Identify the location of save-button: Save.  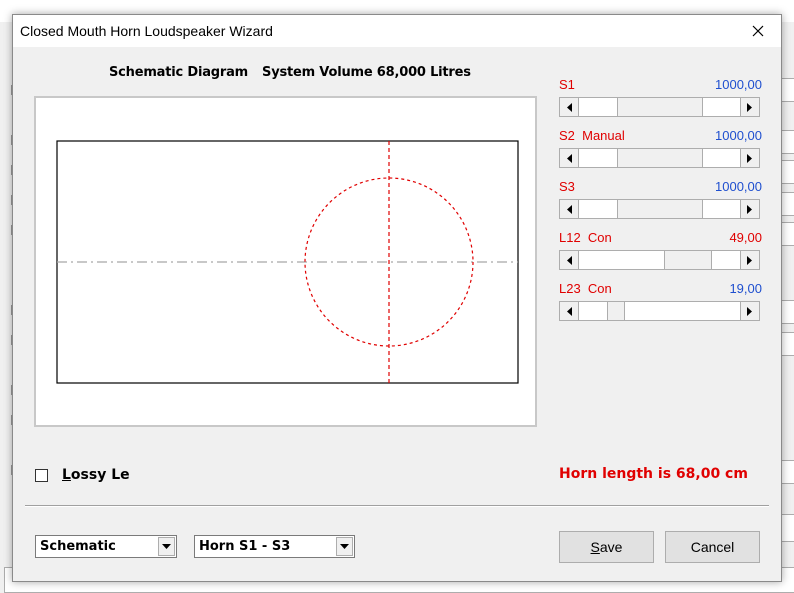
(606, 547).